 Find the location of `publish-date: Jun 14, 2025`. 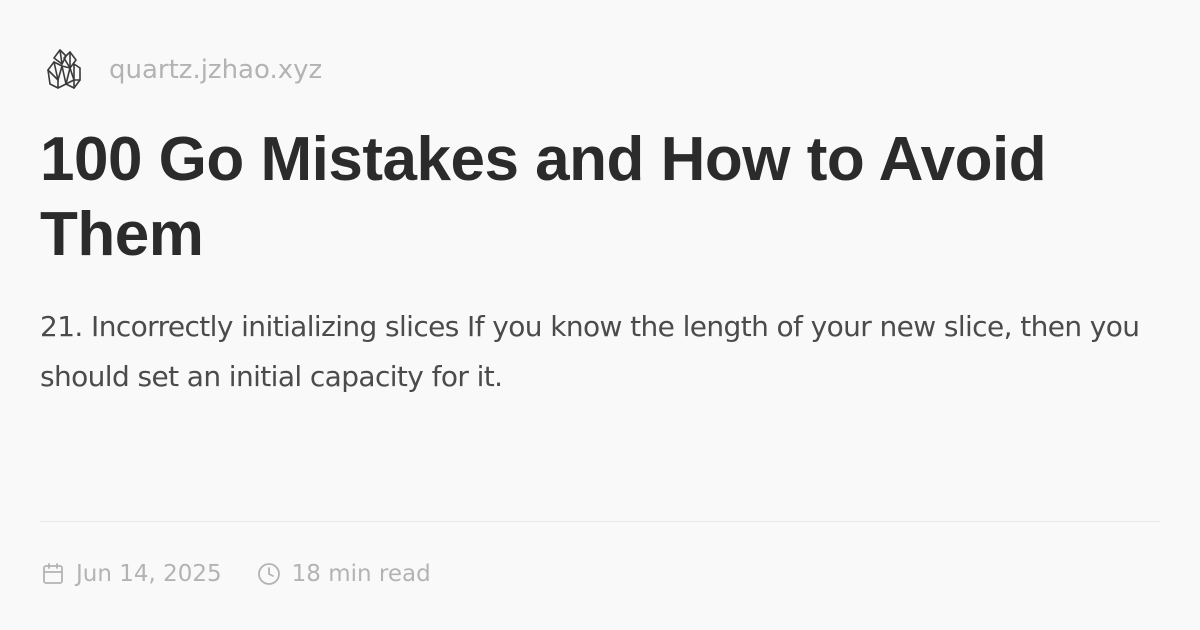

publish-date: Jun 14, 2025 is located at coordinates (149, 574).